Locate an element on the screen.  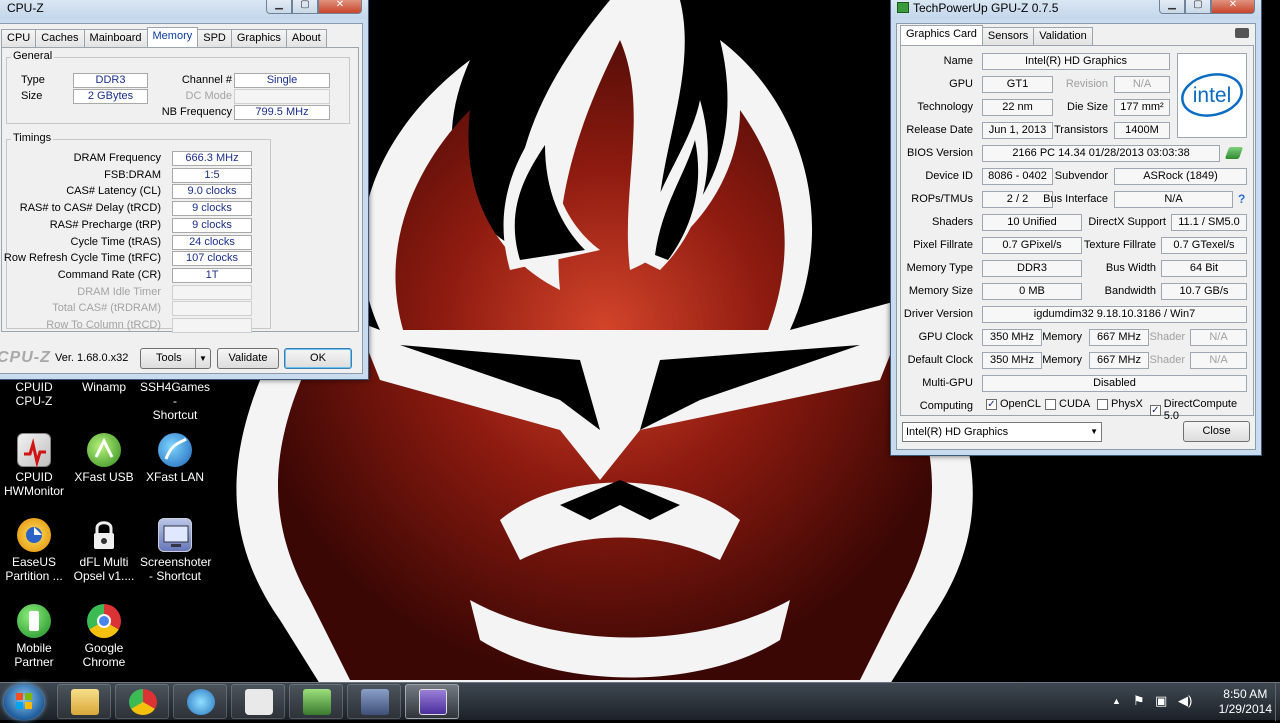
taskbar-gpuz is located at coordinates (374, 701).